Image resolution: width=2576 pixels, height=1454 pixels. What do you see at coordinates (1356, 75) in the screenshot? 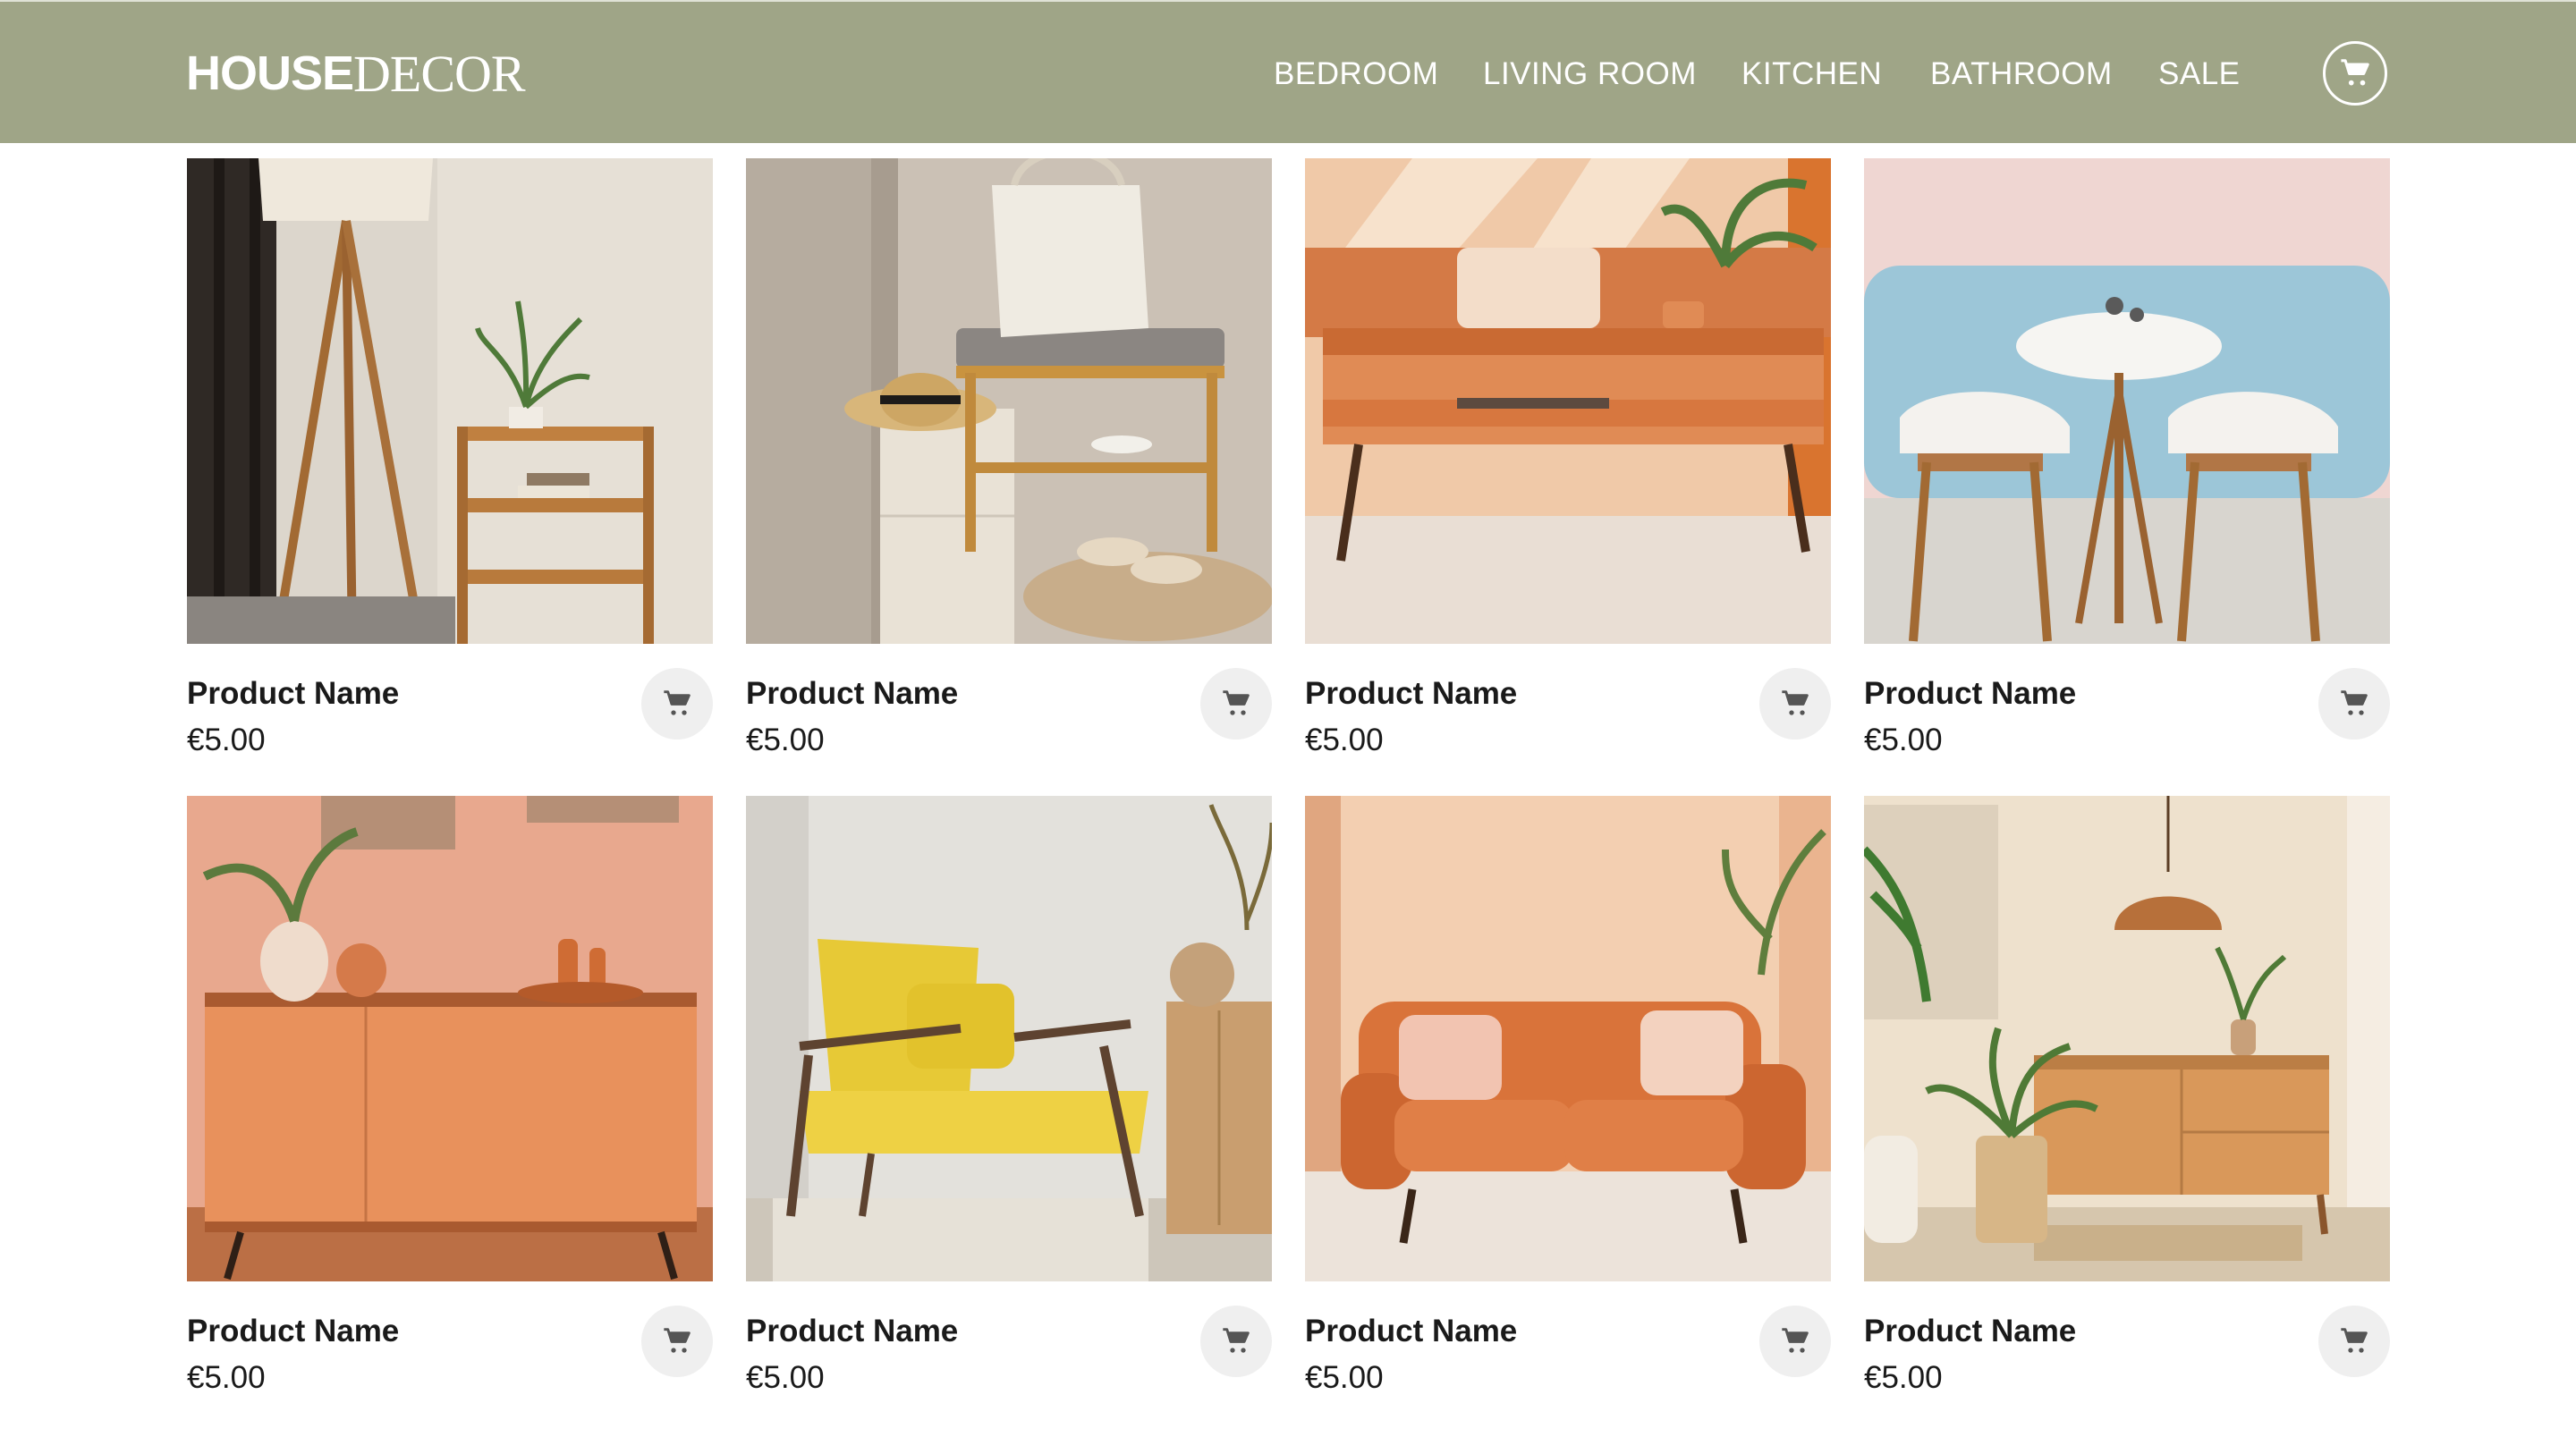
I see `nav-link-bedroom: BEDROOM` at bounding box center [1356, 75].